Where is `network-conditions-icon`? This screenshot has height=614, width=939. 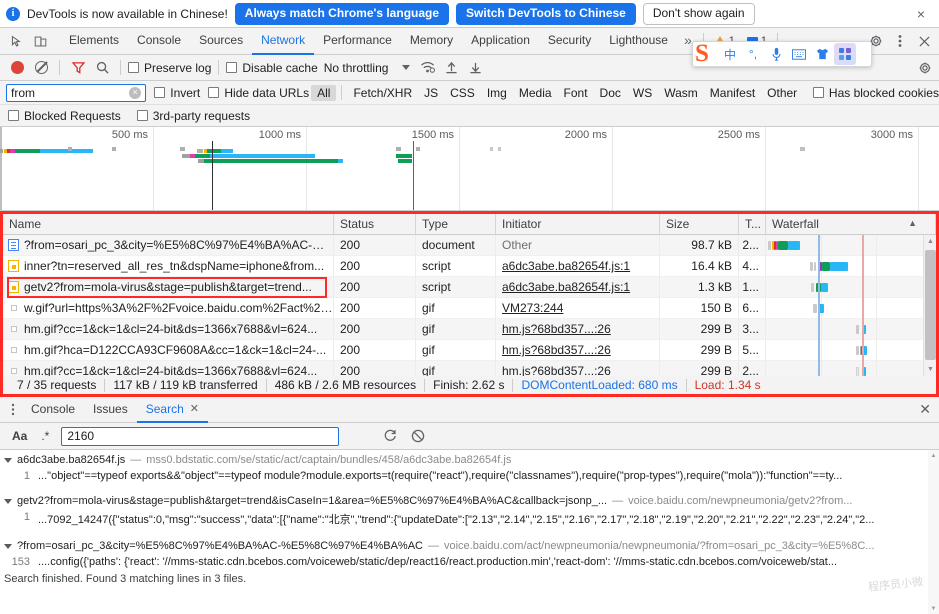 network-conditions-icon is located at coordinates (427, 68).